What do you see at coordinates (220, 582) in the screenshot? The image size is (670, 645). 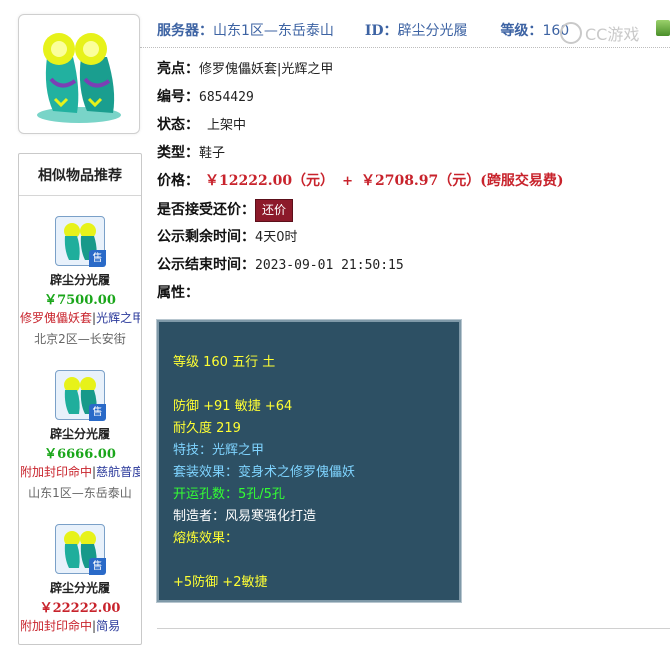 I see `attr-refine-line: +5防御 +2敏捷` at bounding box center [220, 582].